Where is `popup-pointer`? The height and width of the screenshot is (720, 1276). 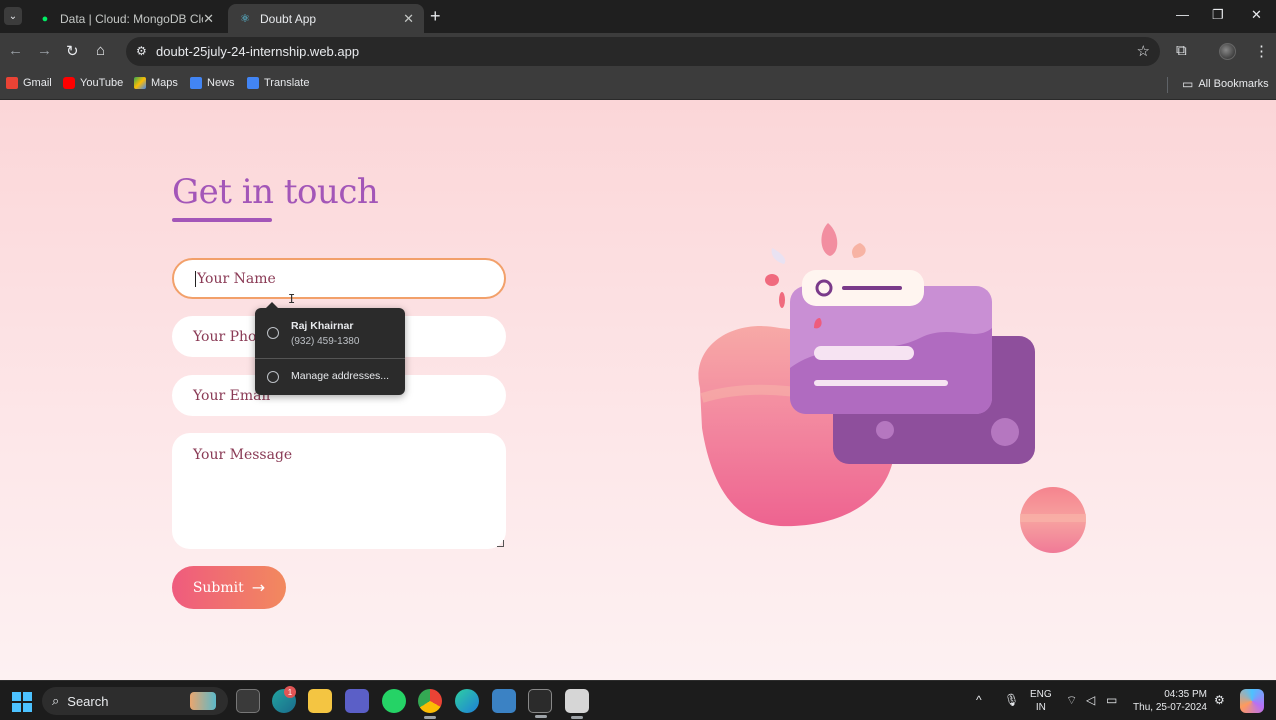
popup-pointer is located at coordinates (272, 305).